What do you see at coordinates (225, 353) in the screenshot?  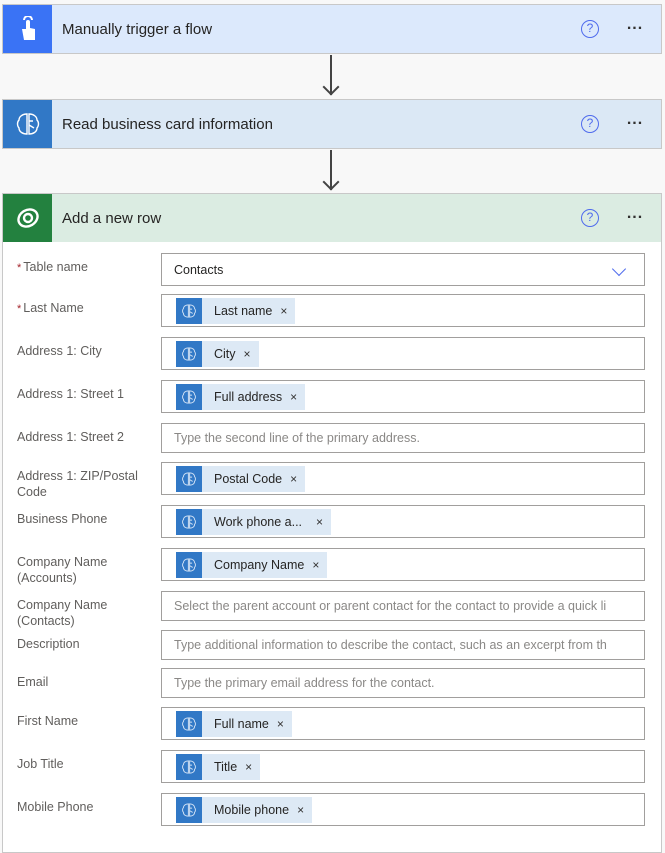 I see `token-label: City` at bounding box center [225, 353].